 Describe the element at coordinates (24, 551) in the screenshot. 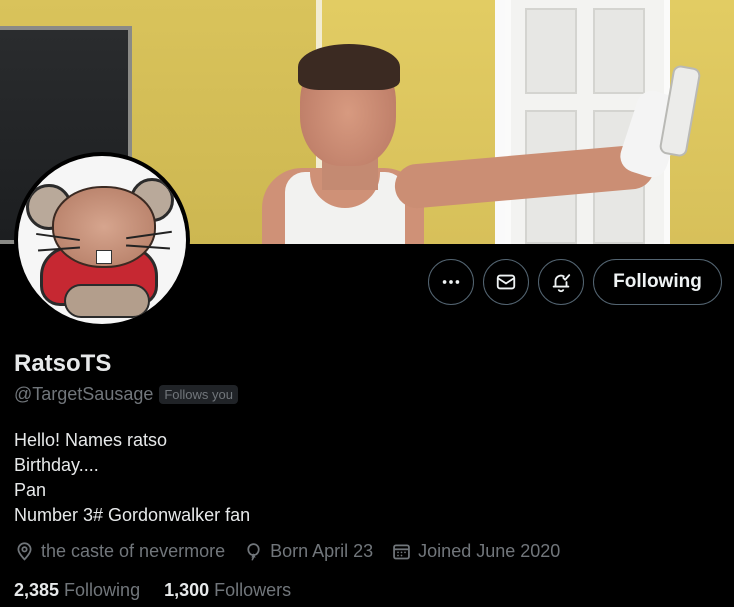

I see `location-pin-icon` at that location.